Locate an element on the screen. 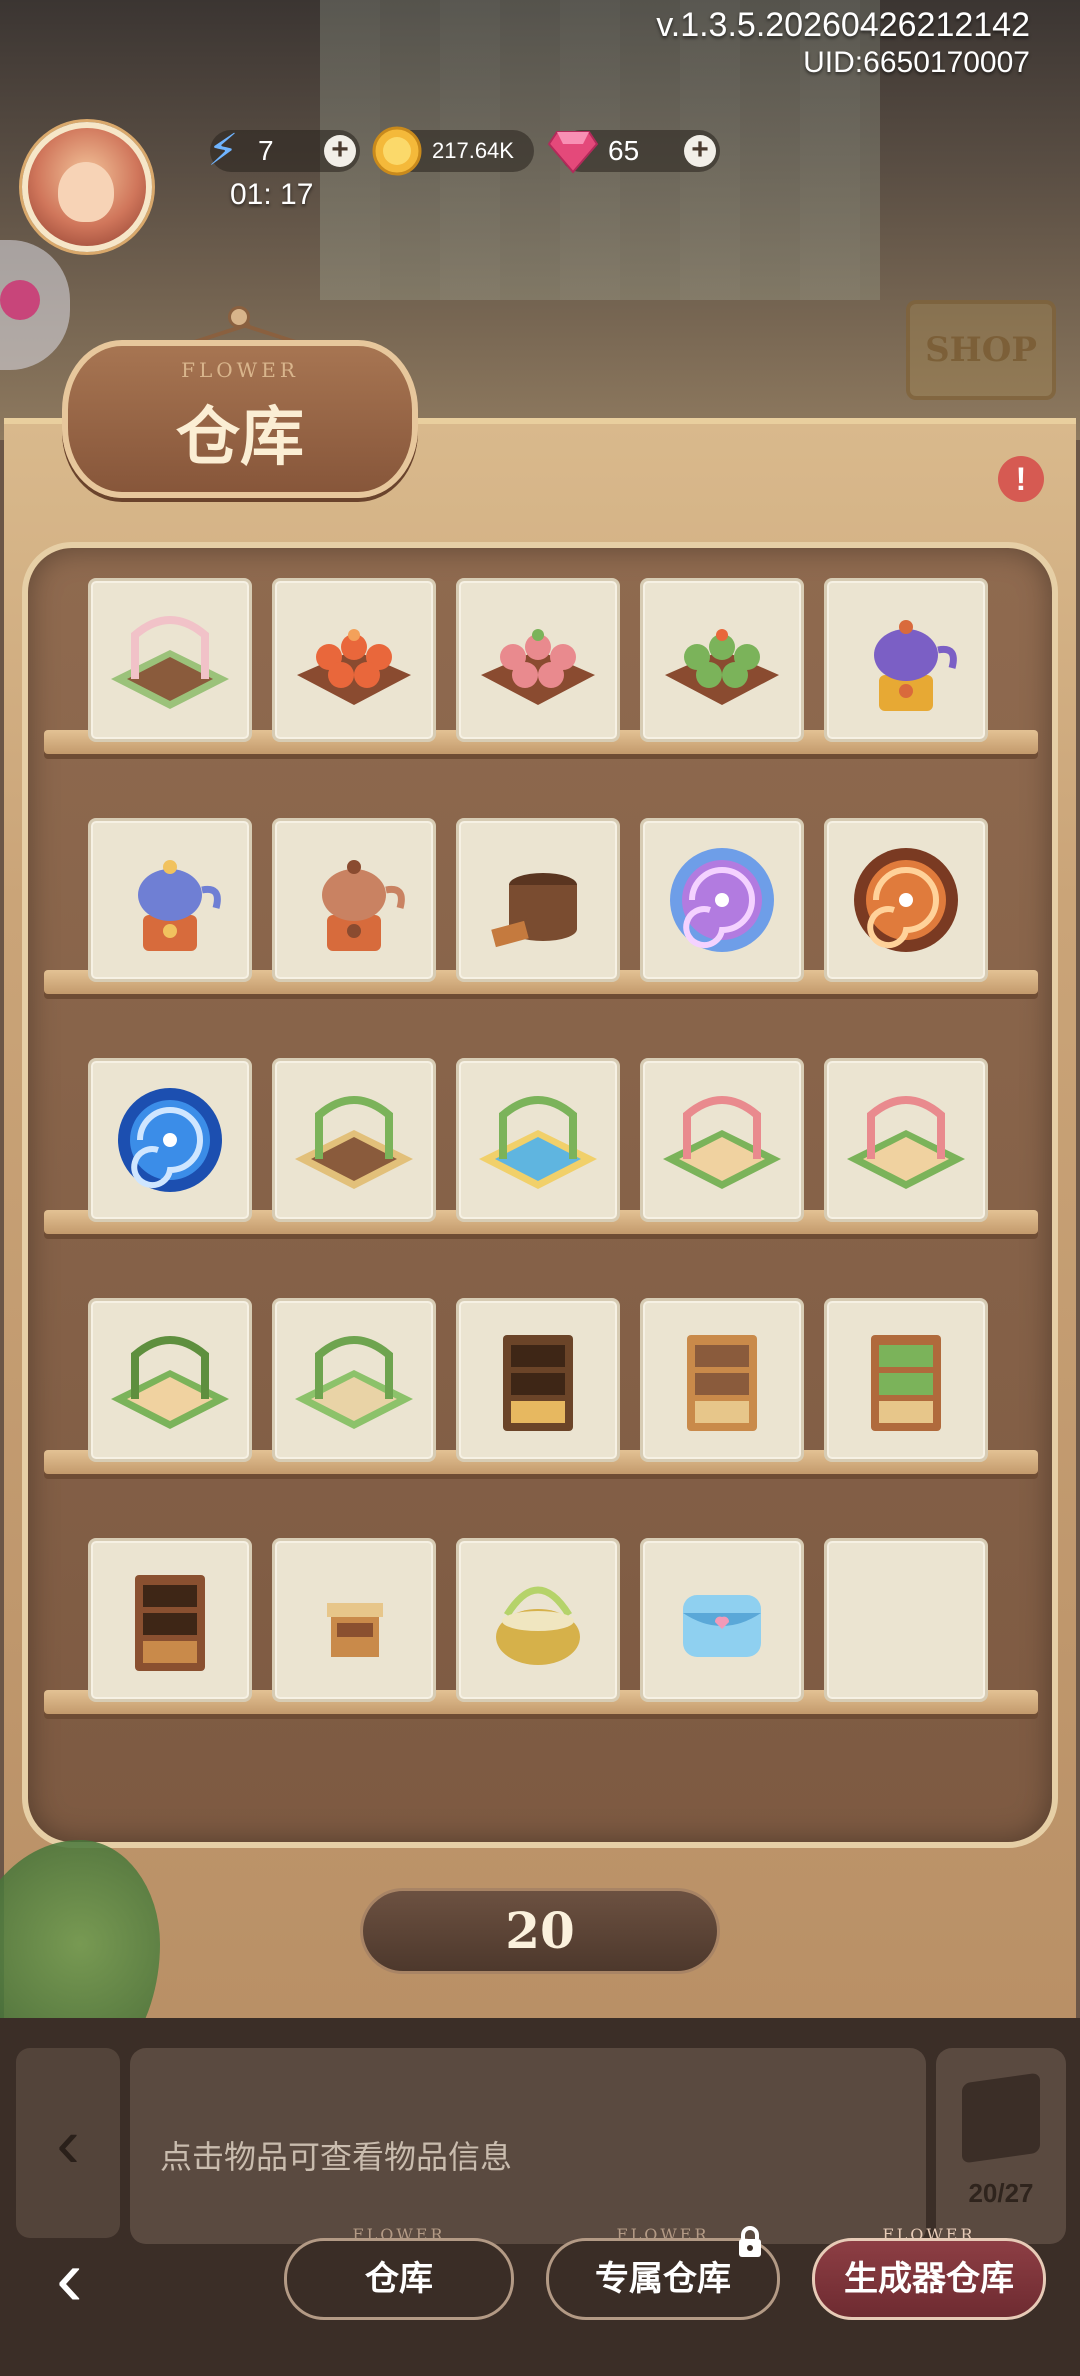  title-plaque: FLOWER 仓库 is located at coordinates (240, 419).